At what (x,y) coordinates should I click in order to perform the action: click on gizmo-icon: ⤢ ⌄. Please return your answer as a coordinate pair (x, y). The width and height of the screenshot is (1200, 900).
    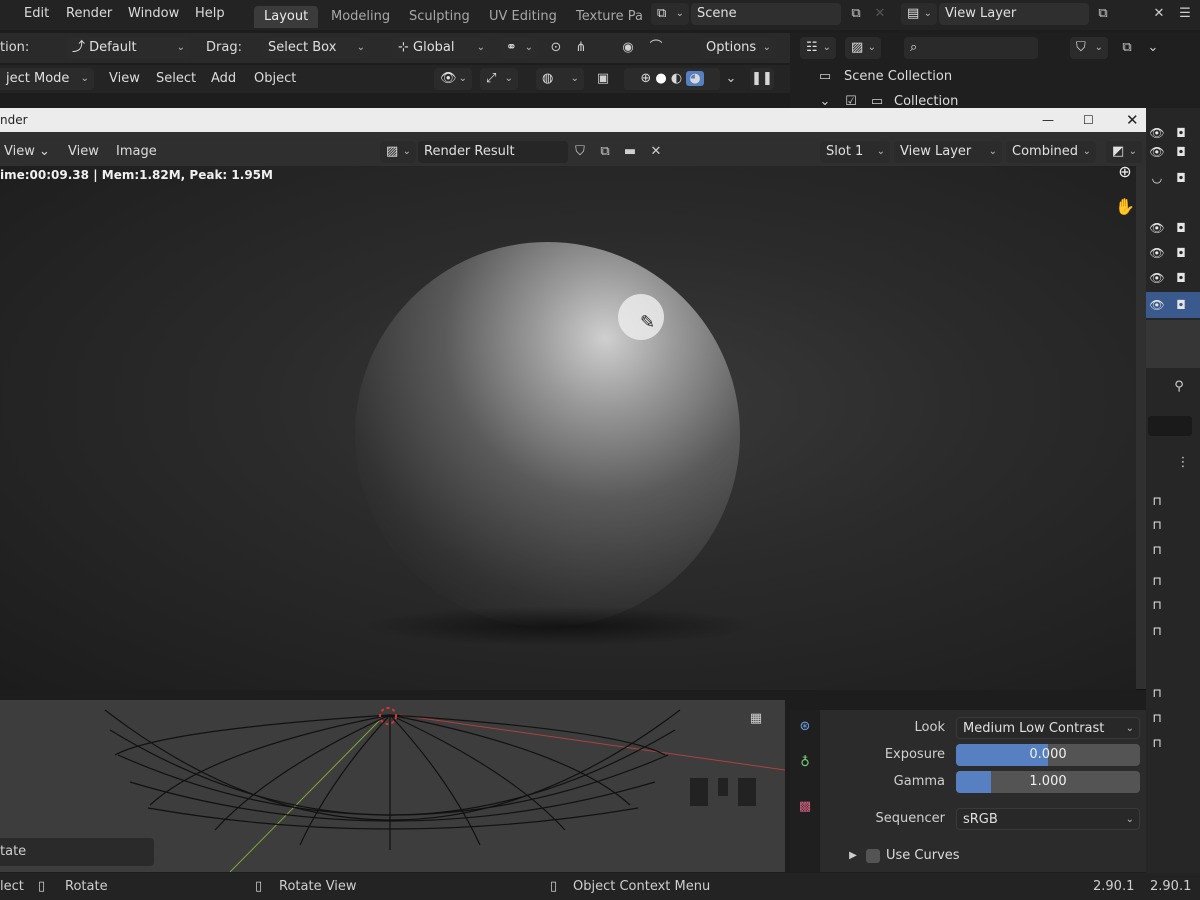
    Looking at the image, I should click on (499, 79).